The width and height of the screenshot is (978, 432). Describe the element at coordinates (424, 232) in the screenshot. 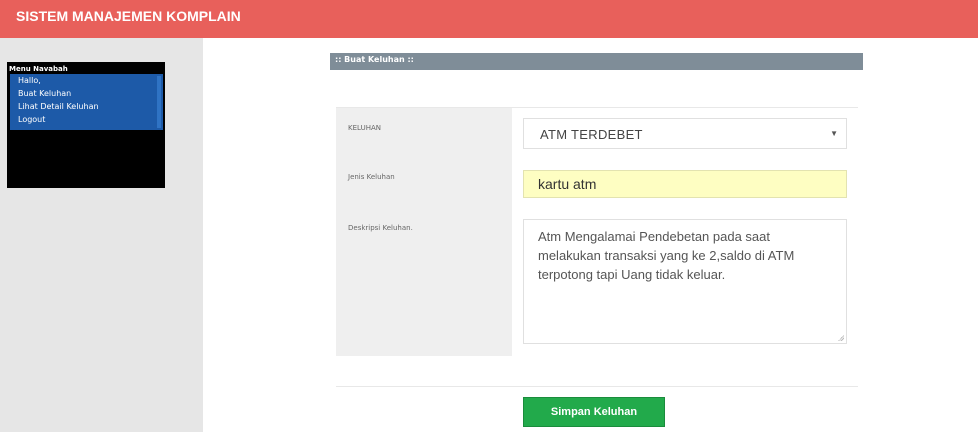

I see `form-label-column: KELUHAN Jenis Keluhan Deskripsi Keluhan.` at that location.